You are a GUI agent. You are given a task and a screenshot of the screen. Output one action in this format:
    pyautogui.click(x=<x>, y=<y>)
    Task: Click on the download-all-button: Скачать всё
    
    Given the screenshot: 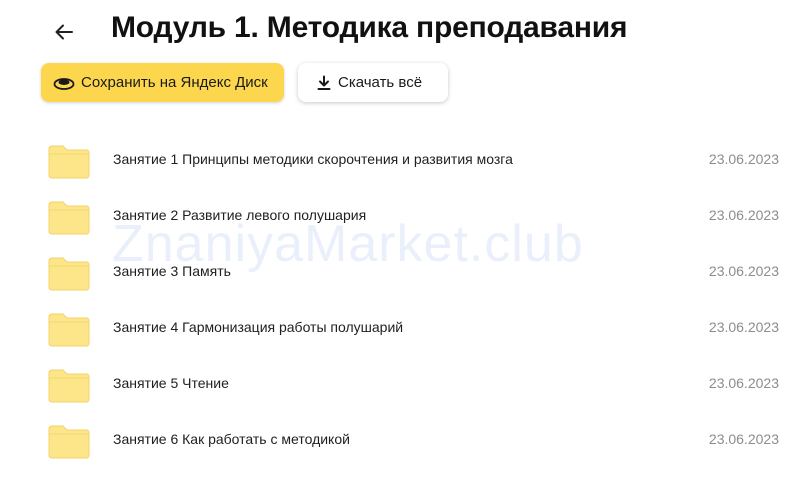 What is the action you would take?
    pyautogui.click(x=373, y=82)
    